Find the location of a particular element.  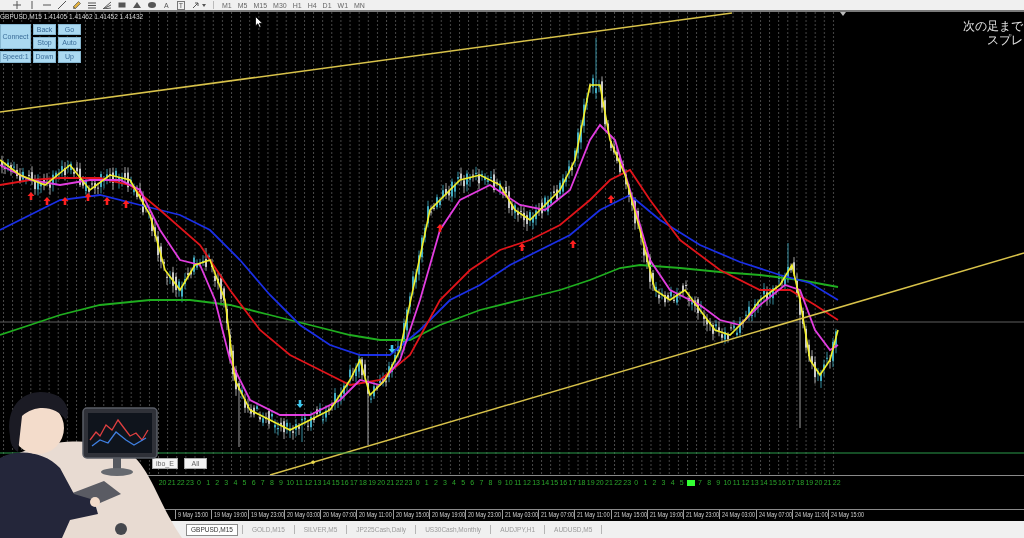

parallel-lines-icon is located at coordinates (92, 5).